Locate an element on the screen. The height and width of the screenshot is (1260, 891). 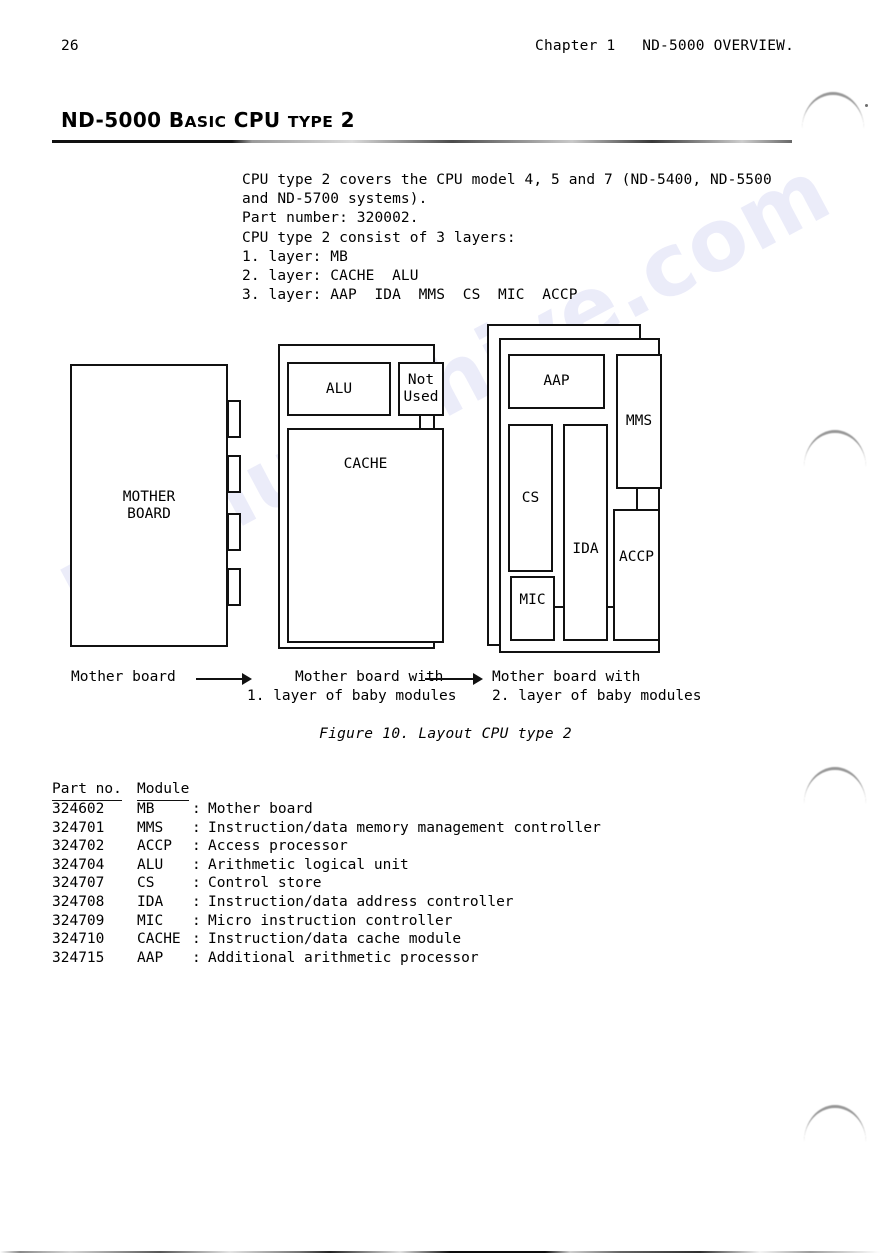
cell-description: Additional arithmetic processor is located at coordinates (343, 957).